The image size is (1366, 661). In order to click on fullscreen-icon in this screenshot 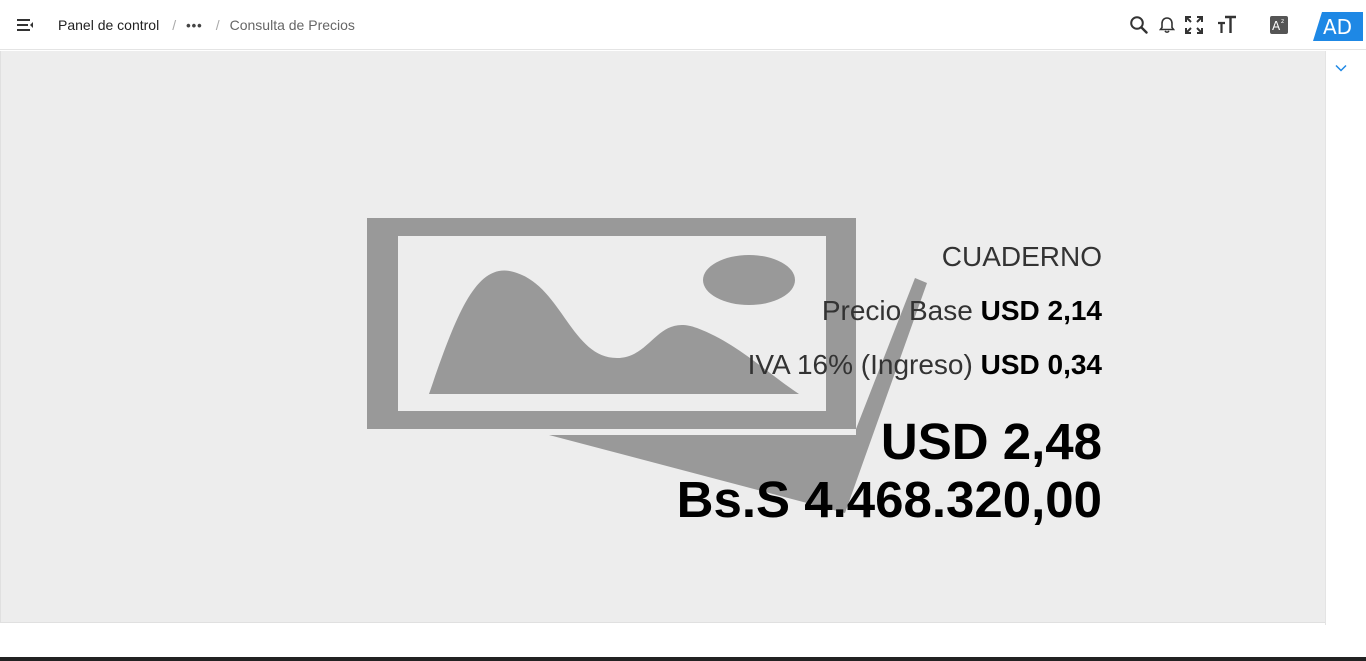, I will do `click(1194, 25)`.